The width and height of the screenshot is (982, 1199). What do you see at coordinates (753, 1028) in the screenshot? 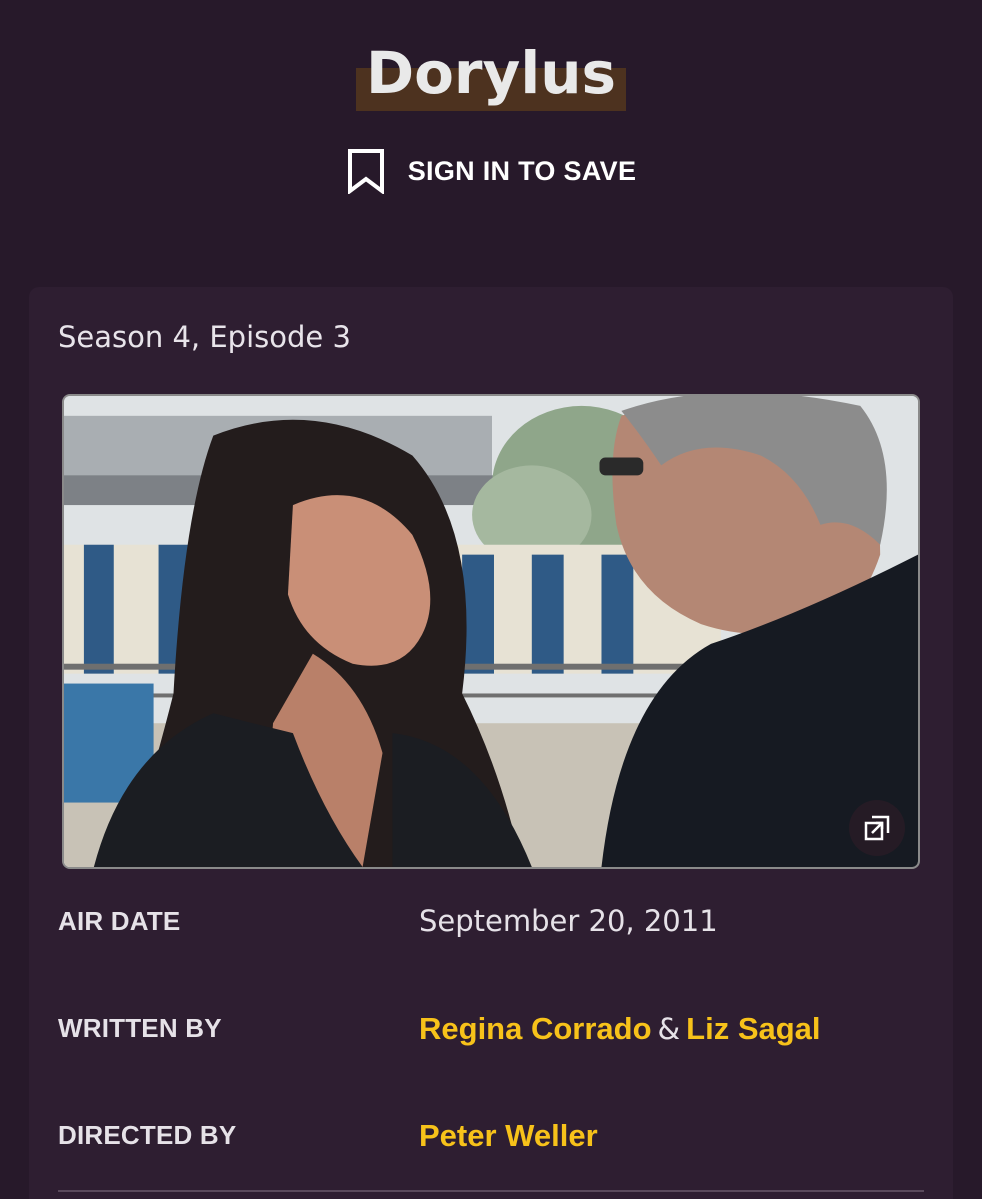
I see `writer-link: Liz Sagal` at bounding box center [753, 1028].